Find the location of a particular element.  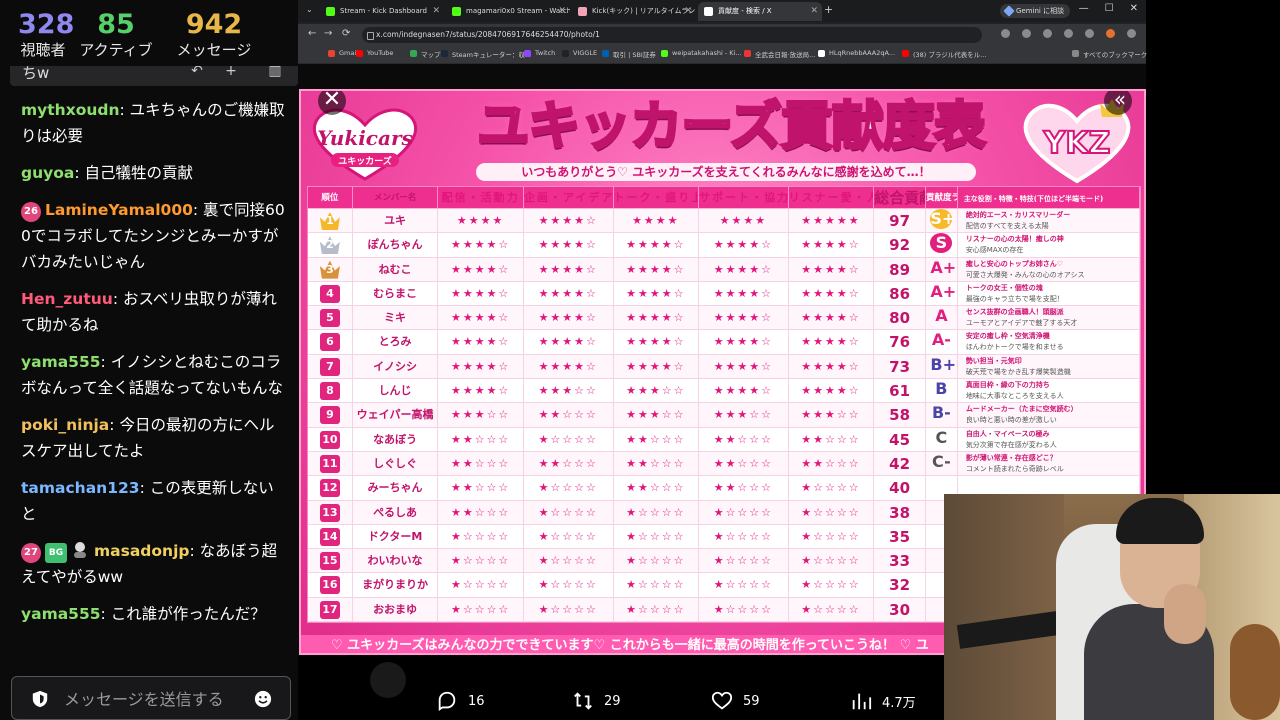

tab-label: Stream - Kick Dashboard is located at coordinates (383, 11).